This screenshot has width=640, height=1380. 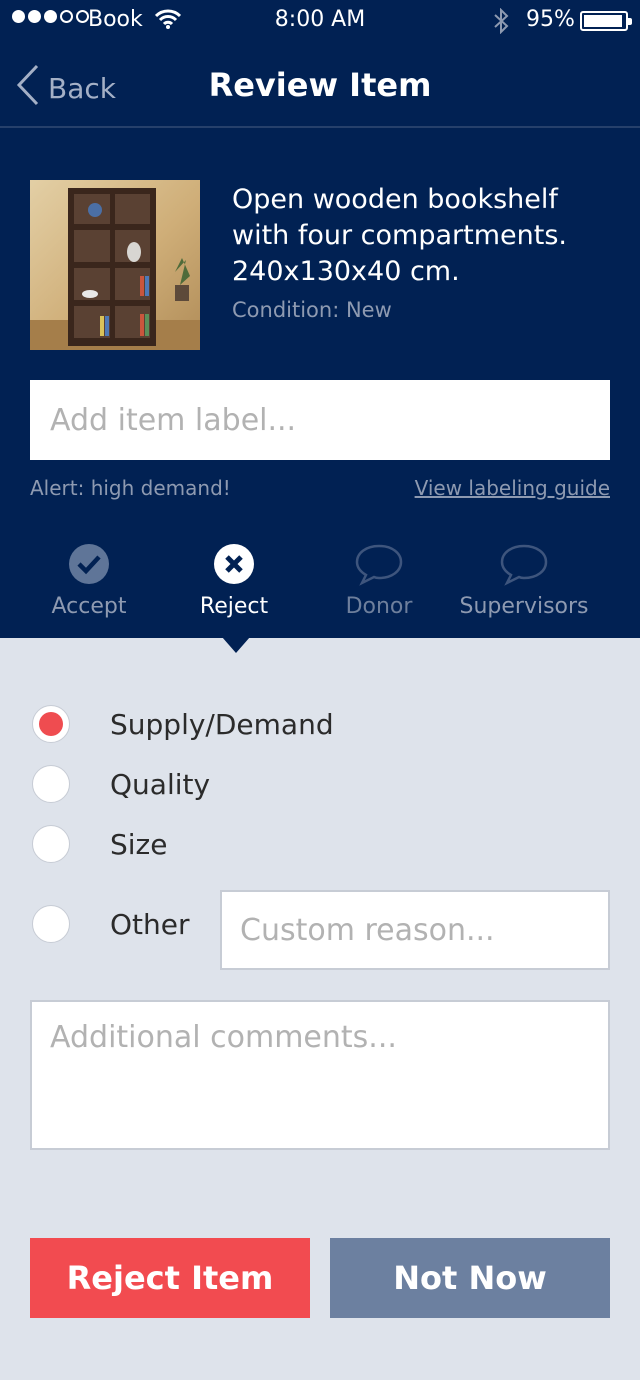 What do you see at coordinates (234, 564) in the screenshot?
I see `x-circle-icon` at bounding box center [234, 564].